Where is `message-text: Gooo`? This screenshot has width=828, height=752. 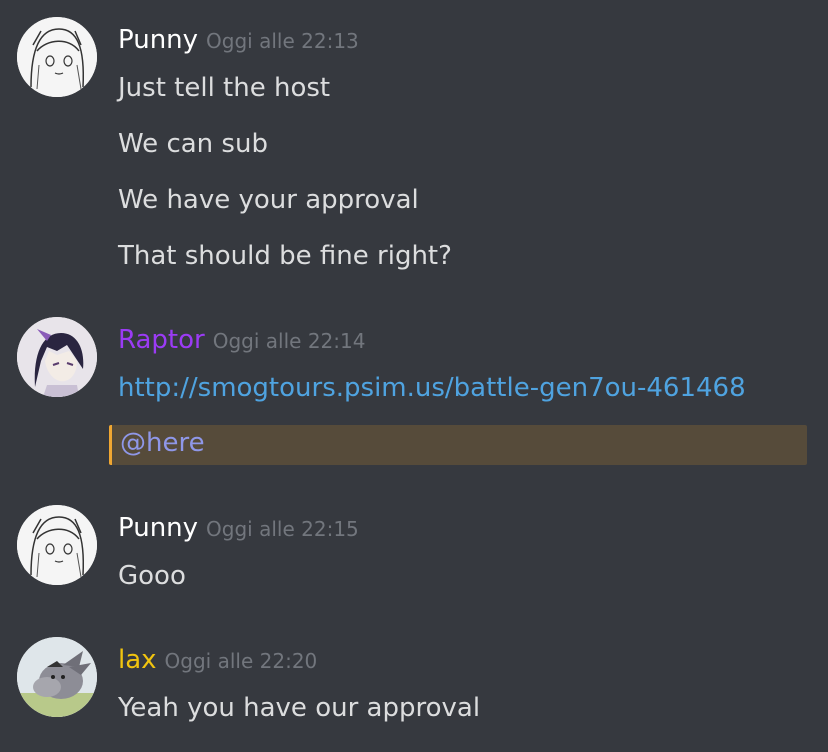 message-text: Gooo is located at coordinates (152, 576).